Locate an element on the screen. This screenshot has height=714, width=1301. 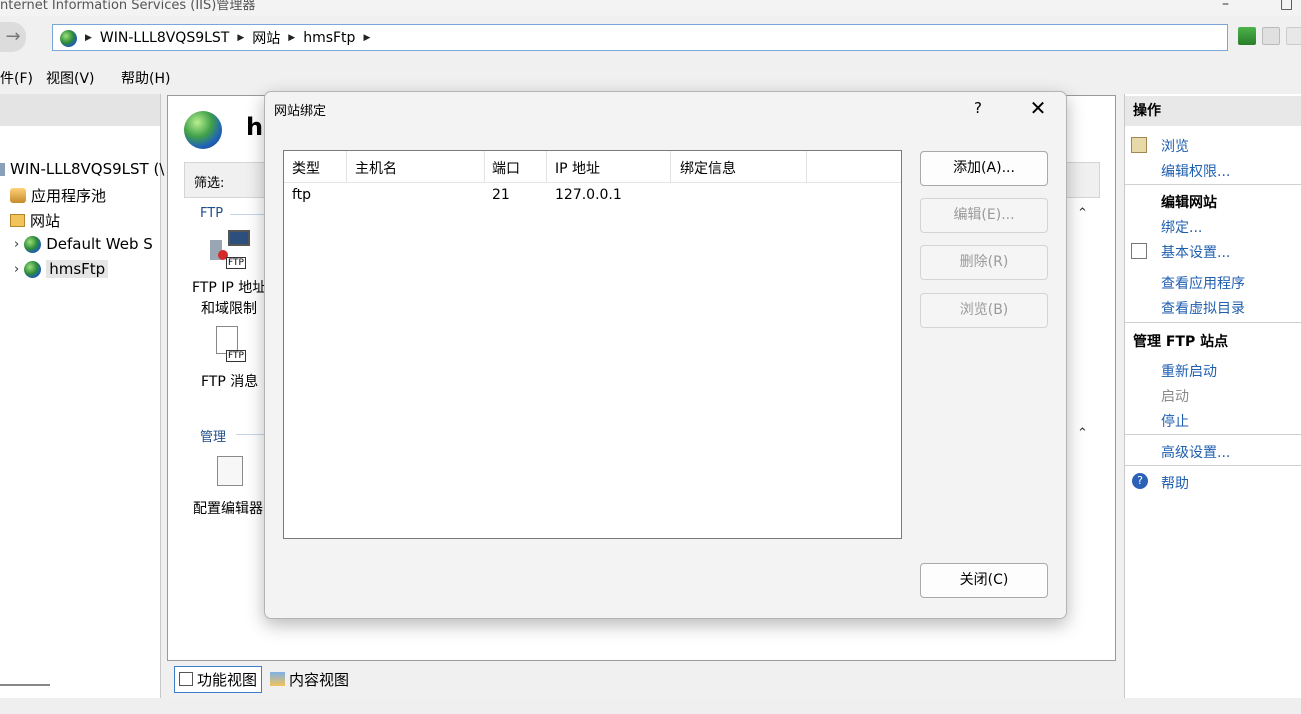
action-view-virtual-dirs: 查看虚拟目录 is located at coordinates (1203, 308).